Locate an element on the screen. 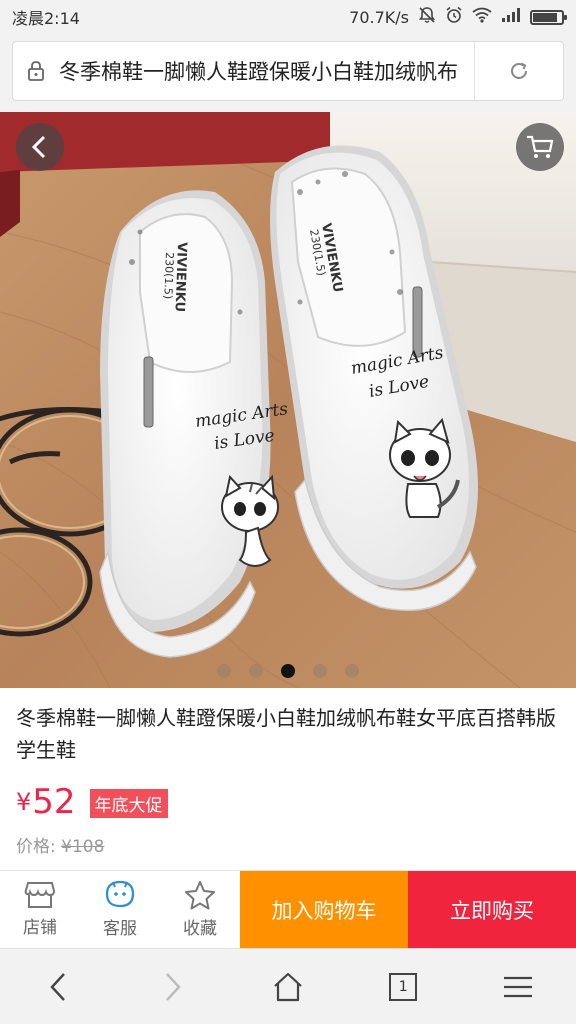  original-price-label: 价格: is located at coordinates (36, 847).